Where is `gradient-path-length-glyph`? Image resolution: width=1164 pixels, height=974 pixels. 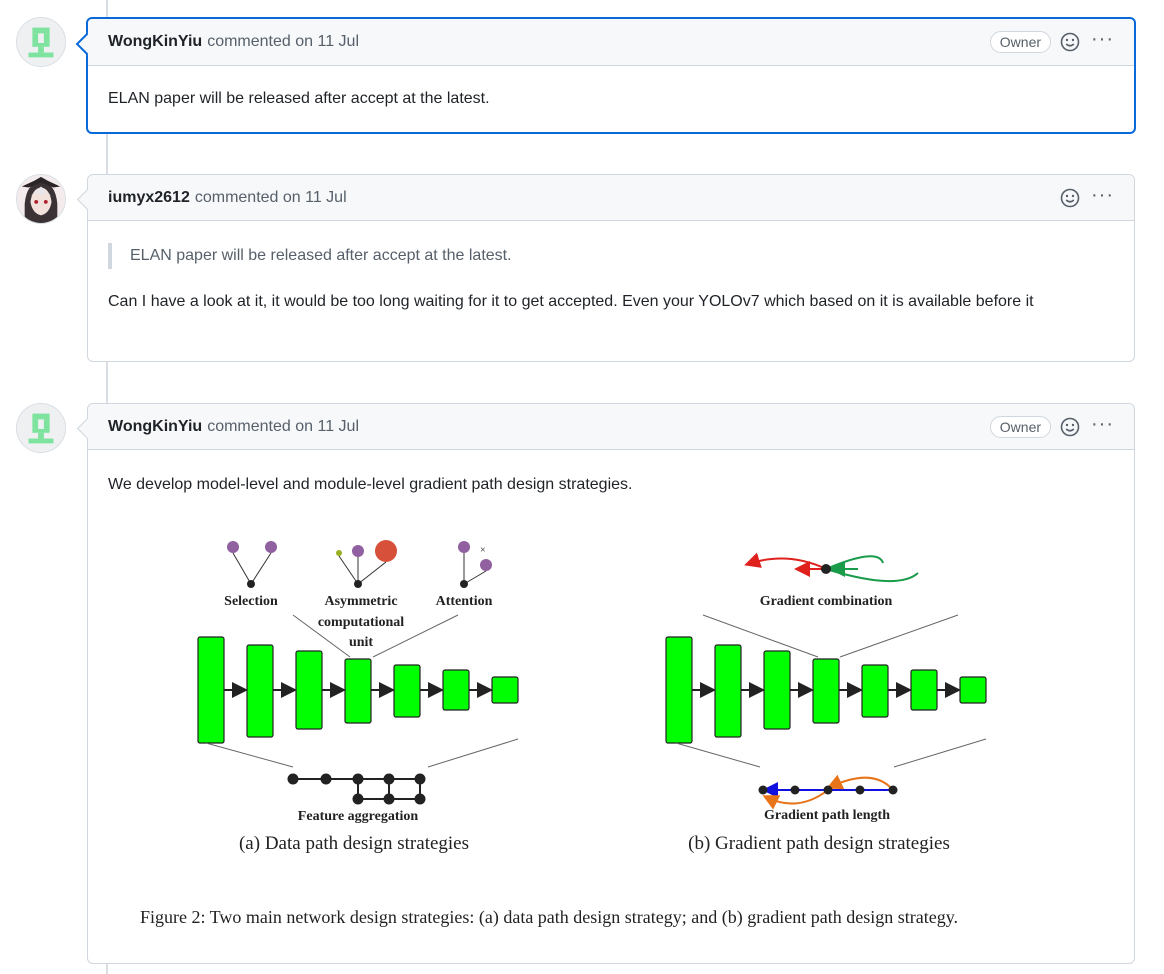
gradient-path-length-glyph is located at coordinates (828, 792).